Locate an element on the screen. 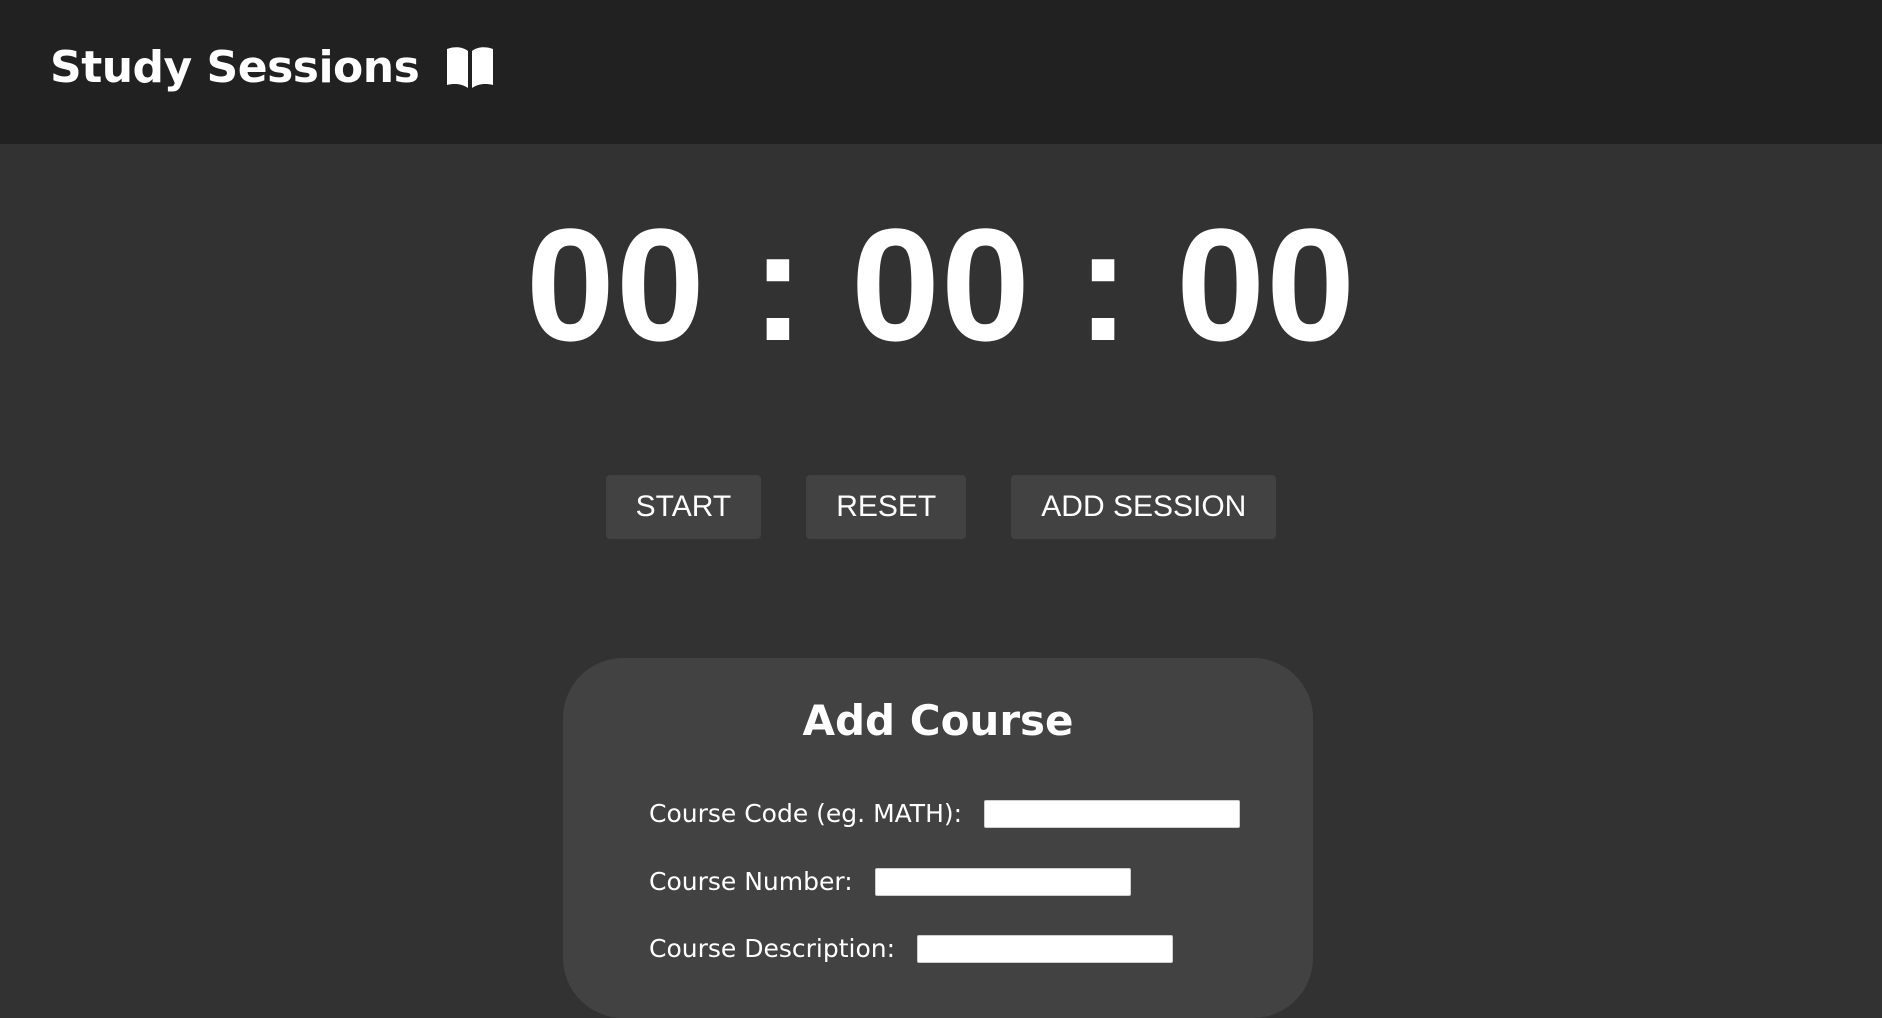 This screenshot has height=1018, width=1882. timer-display: 00 : 00 : 00 is located at coordinates (941, 284).